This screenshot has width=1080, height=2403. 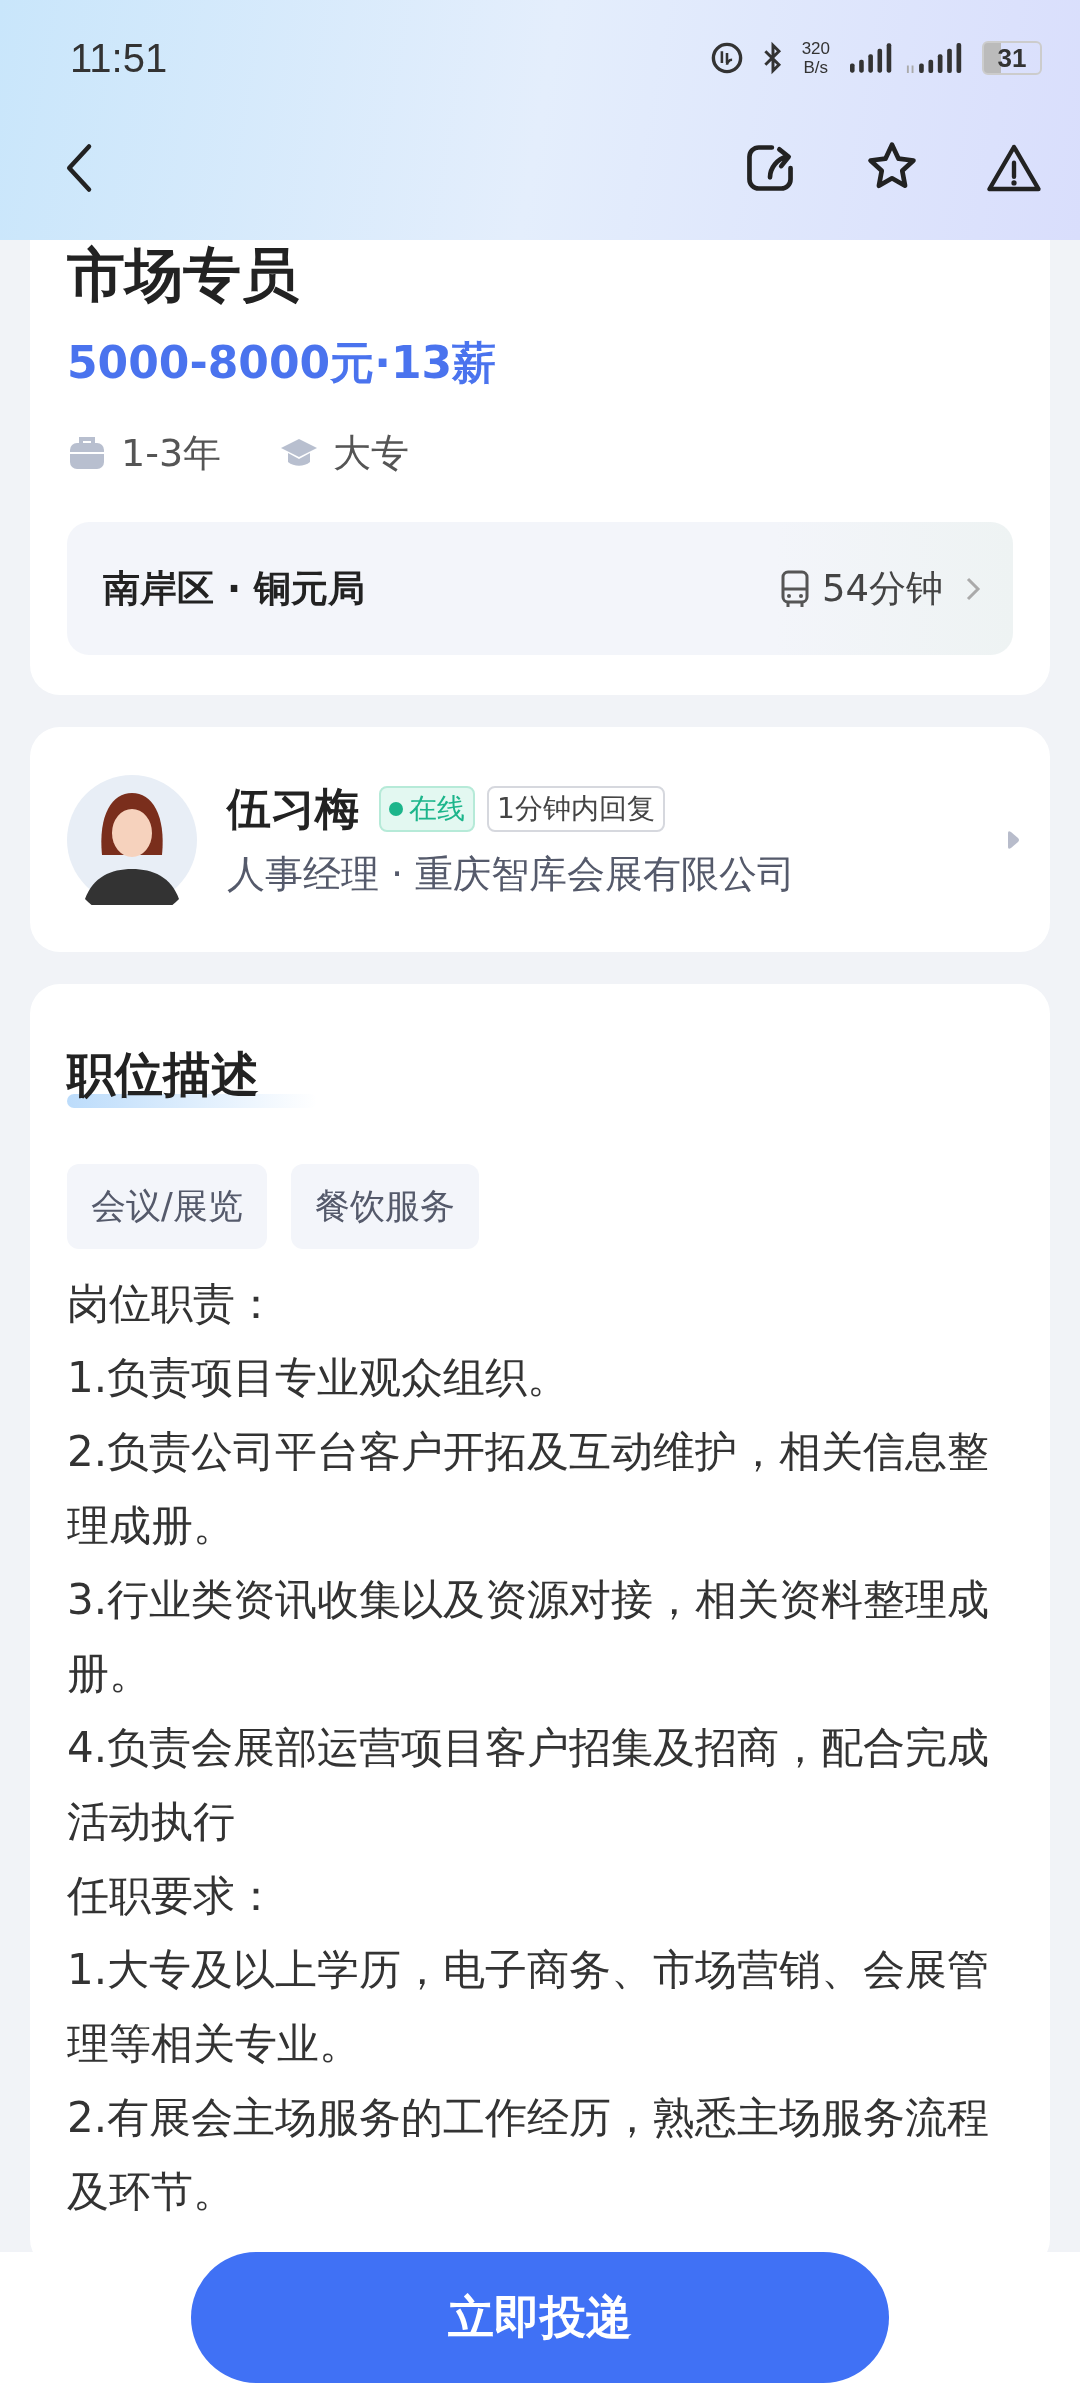 What do you see at coordinates (163, 1074) in the screenshot?
I see `section-title: 职位描述` at bounding box center [163, 1074].